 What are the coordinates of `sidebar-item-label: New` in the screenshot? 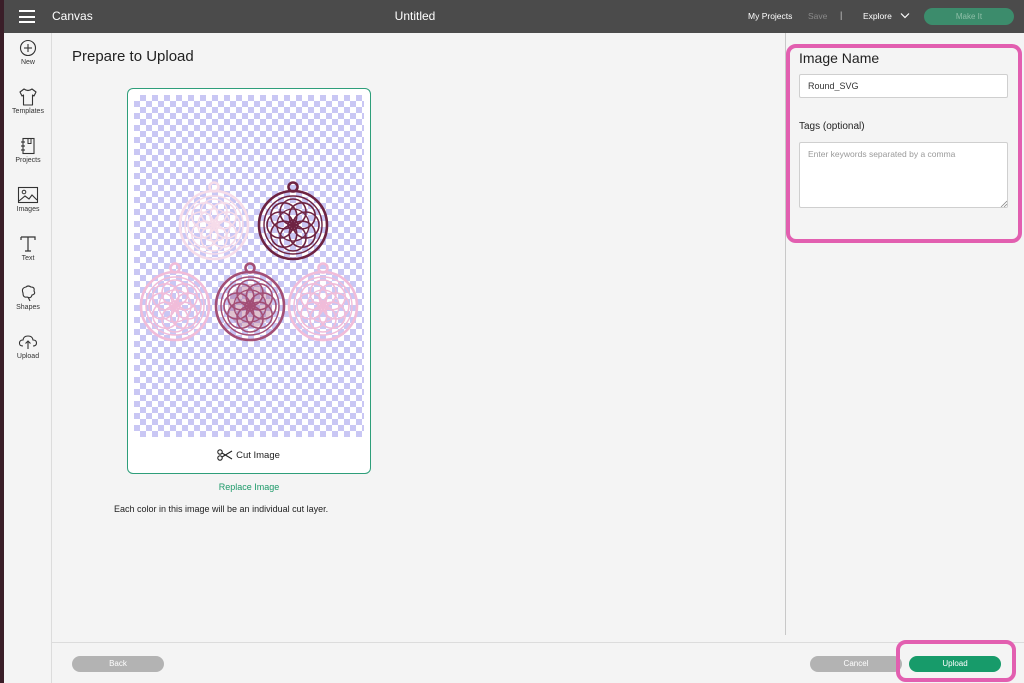 It's located at (27, 62).